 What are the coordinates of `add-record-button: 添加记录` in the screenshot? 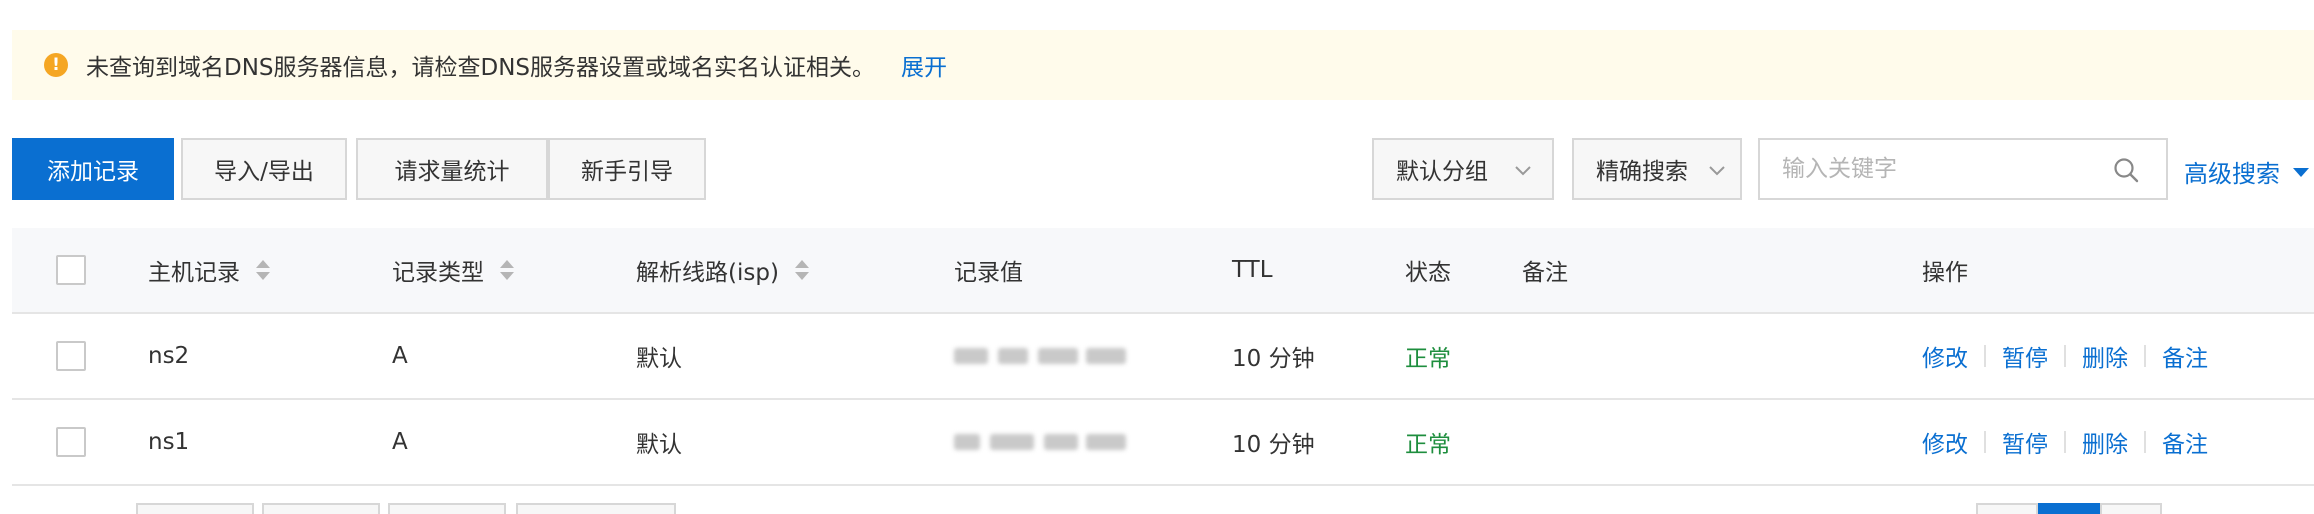 It's located at (93, 169).